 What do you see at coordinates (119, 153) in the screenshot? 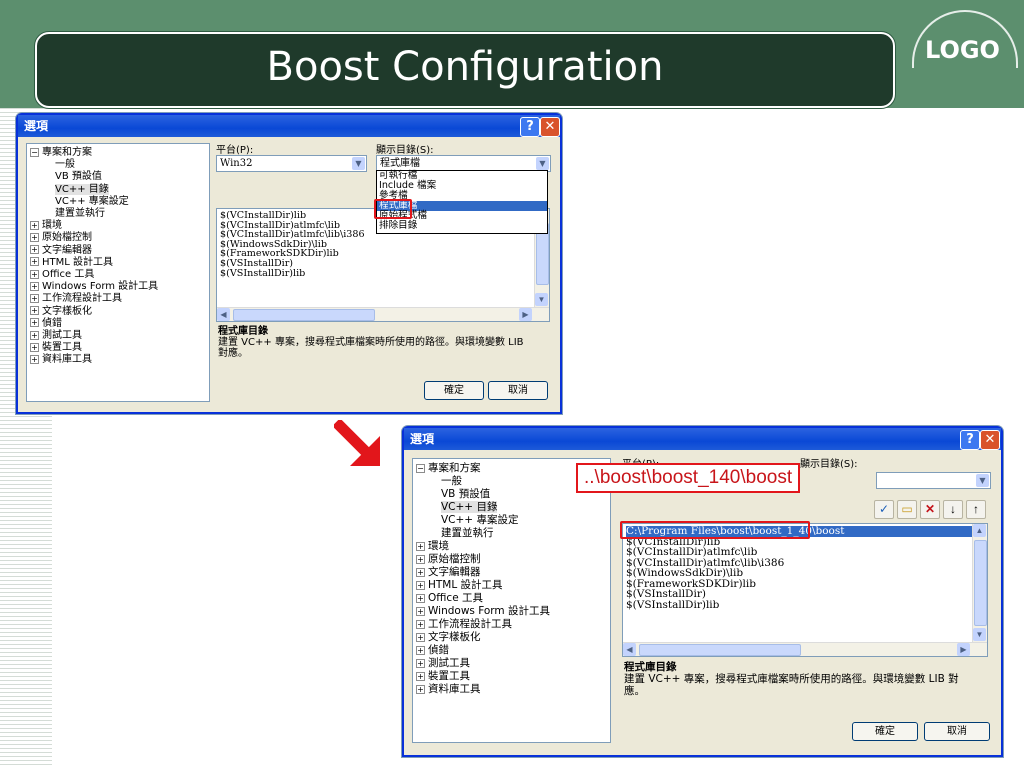
I see `tree-node-projects: − 專案和方案` at bounding box center [119, 153].